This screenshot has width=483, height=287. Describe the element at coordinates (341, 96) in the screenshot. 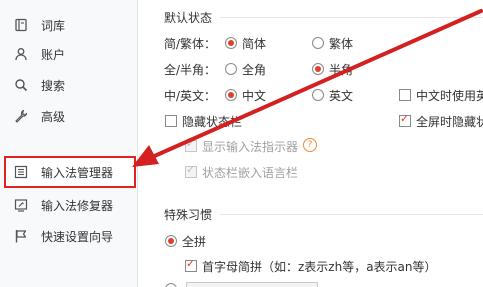

I see `option-label: 英文` at that location.